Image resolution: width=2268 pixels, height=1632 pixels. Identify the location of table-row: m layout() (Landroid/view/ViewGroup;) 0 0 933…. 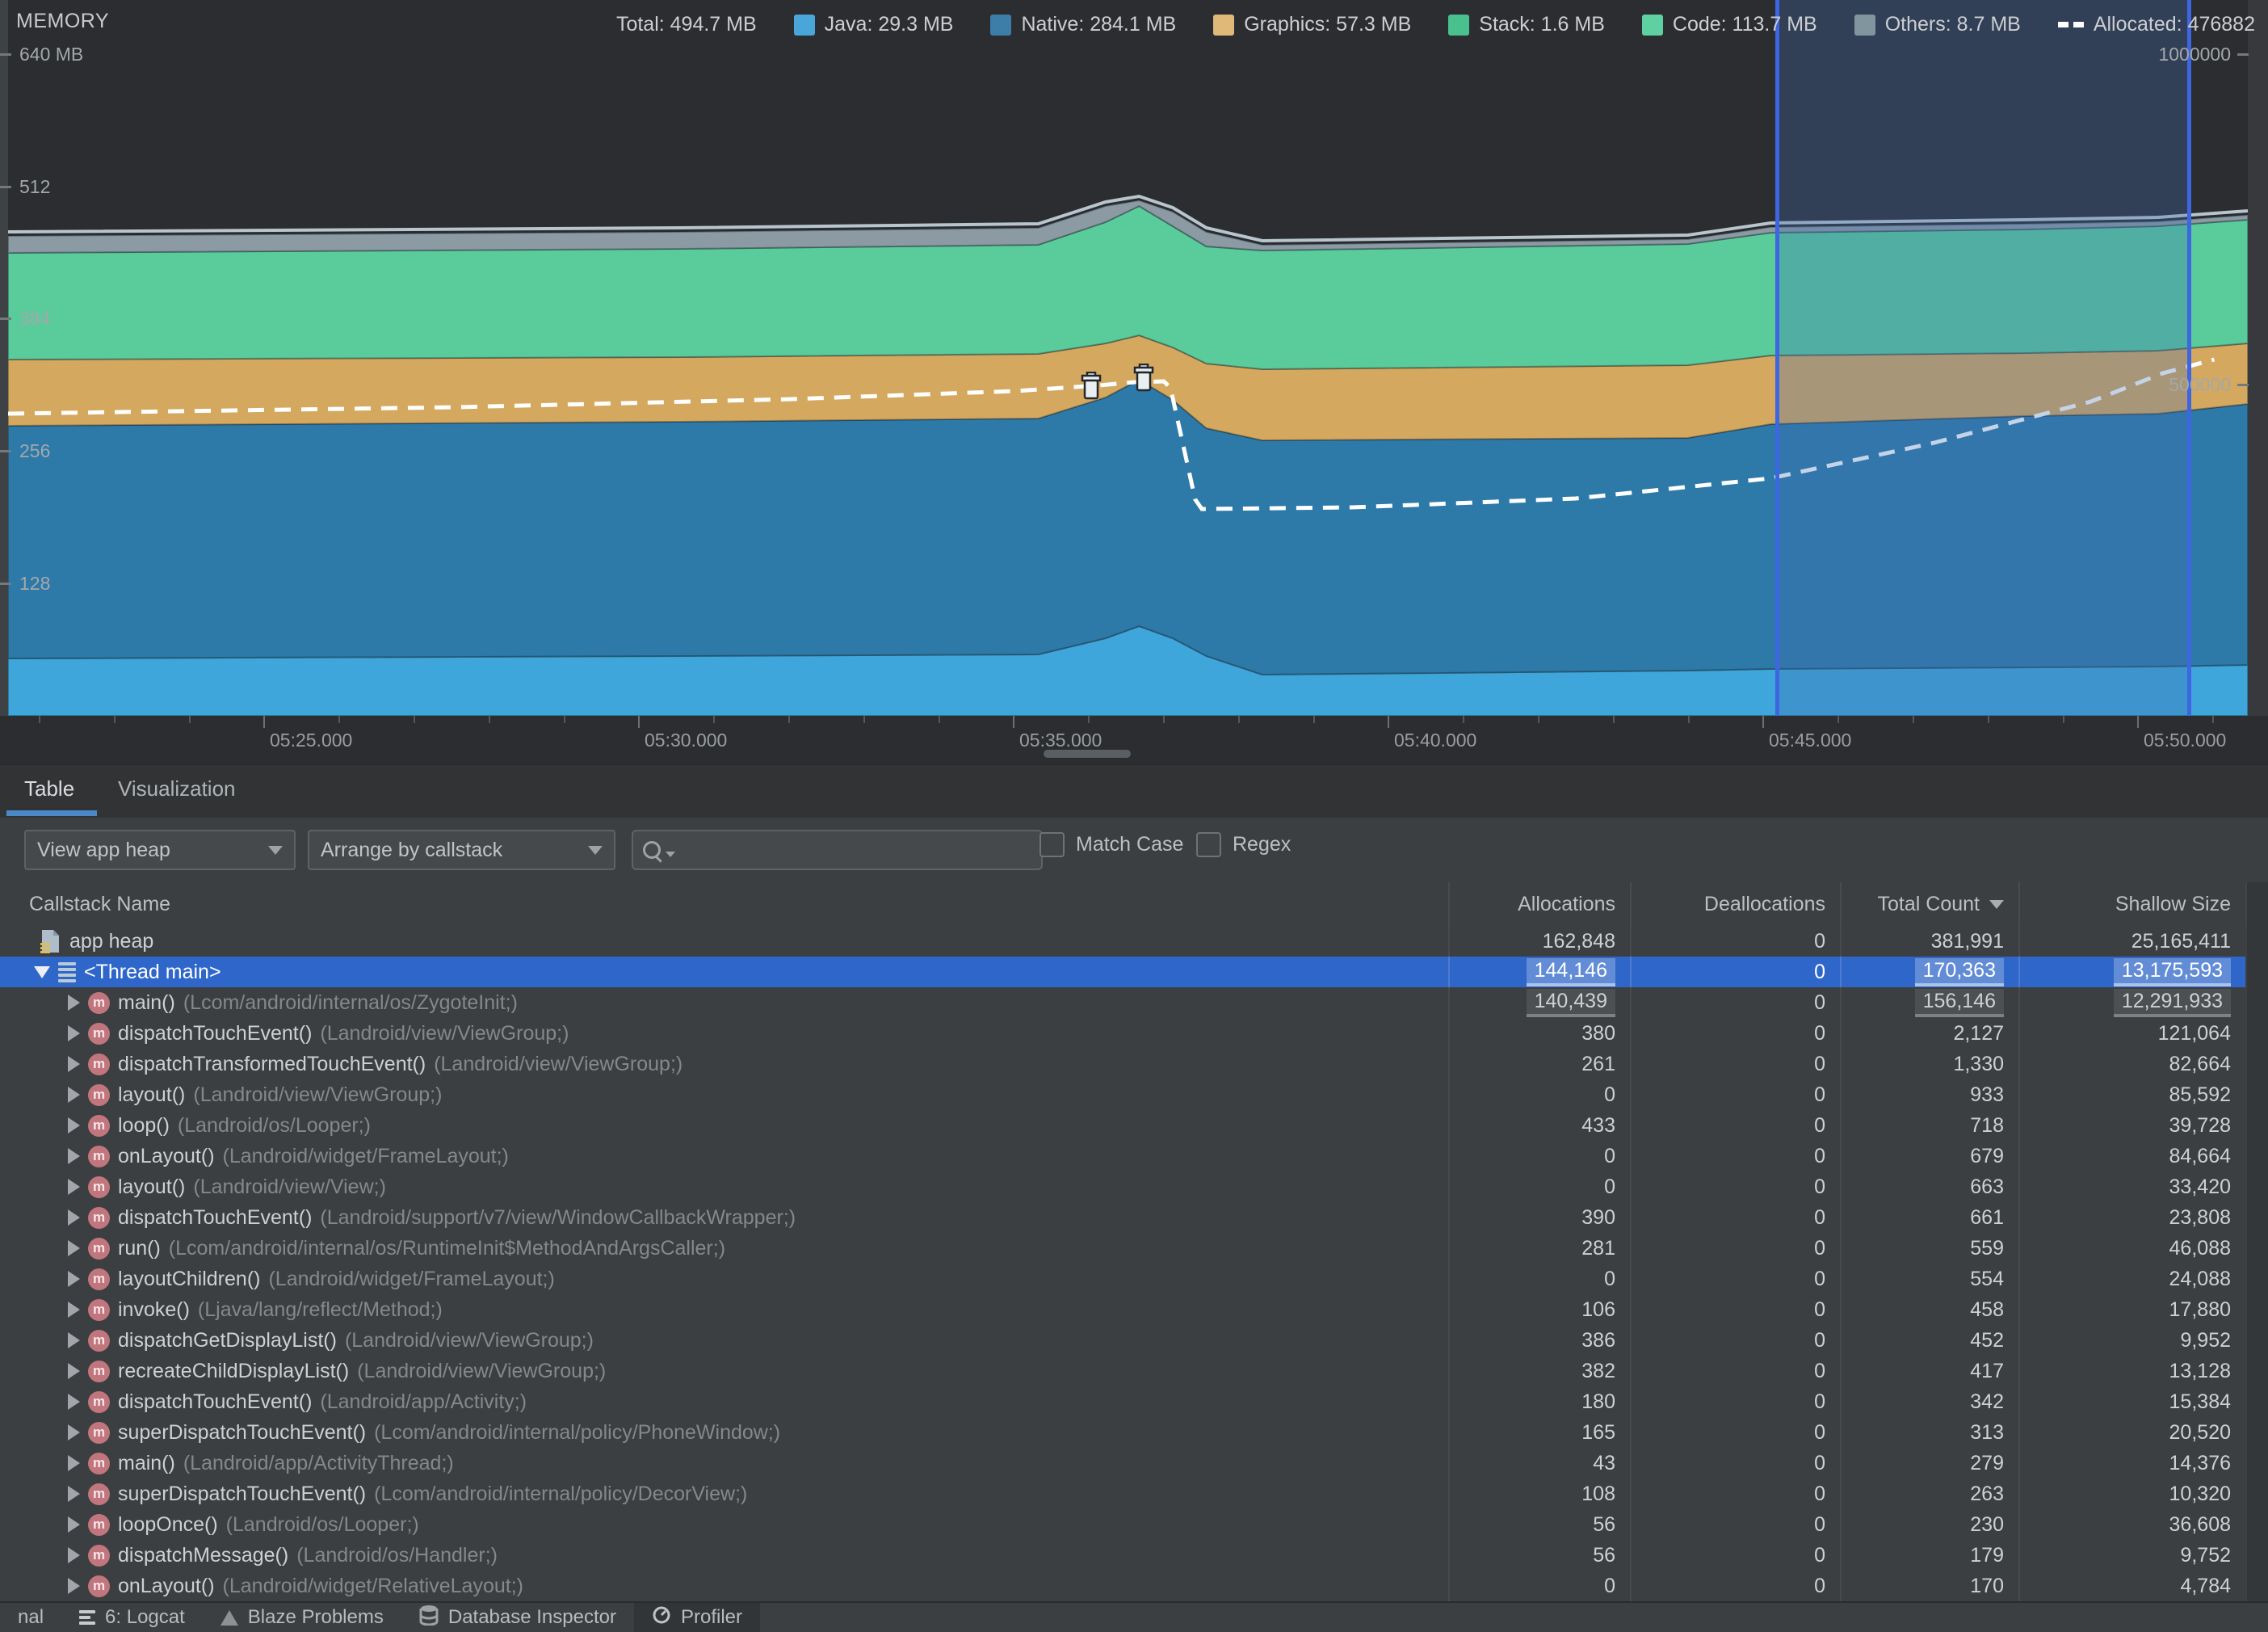
(1134, 1094).